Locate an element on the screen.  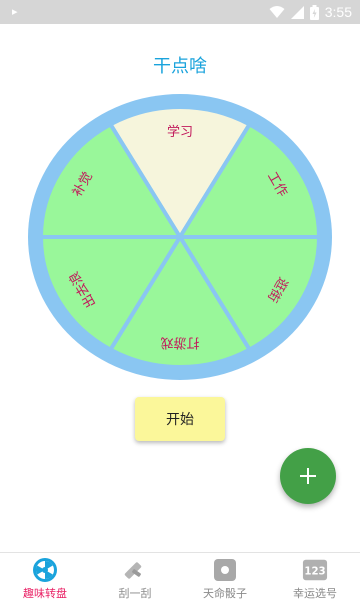
start-button: 开始 is located at coordinates (180, 419).